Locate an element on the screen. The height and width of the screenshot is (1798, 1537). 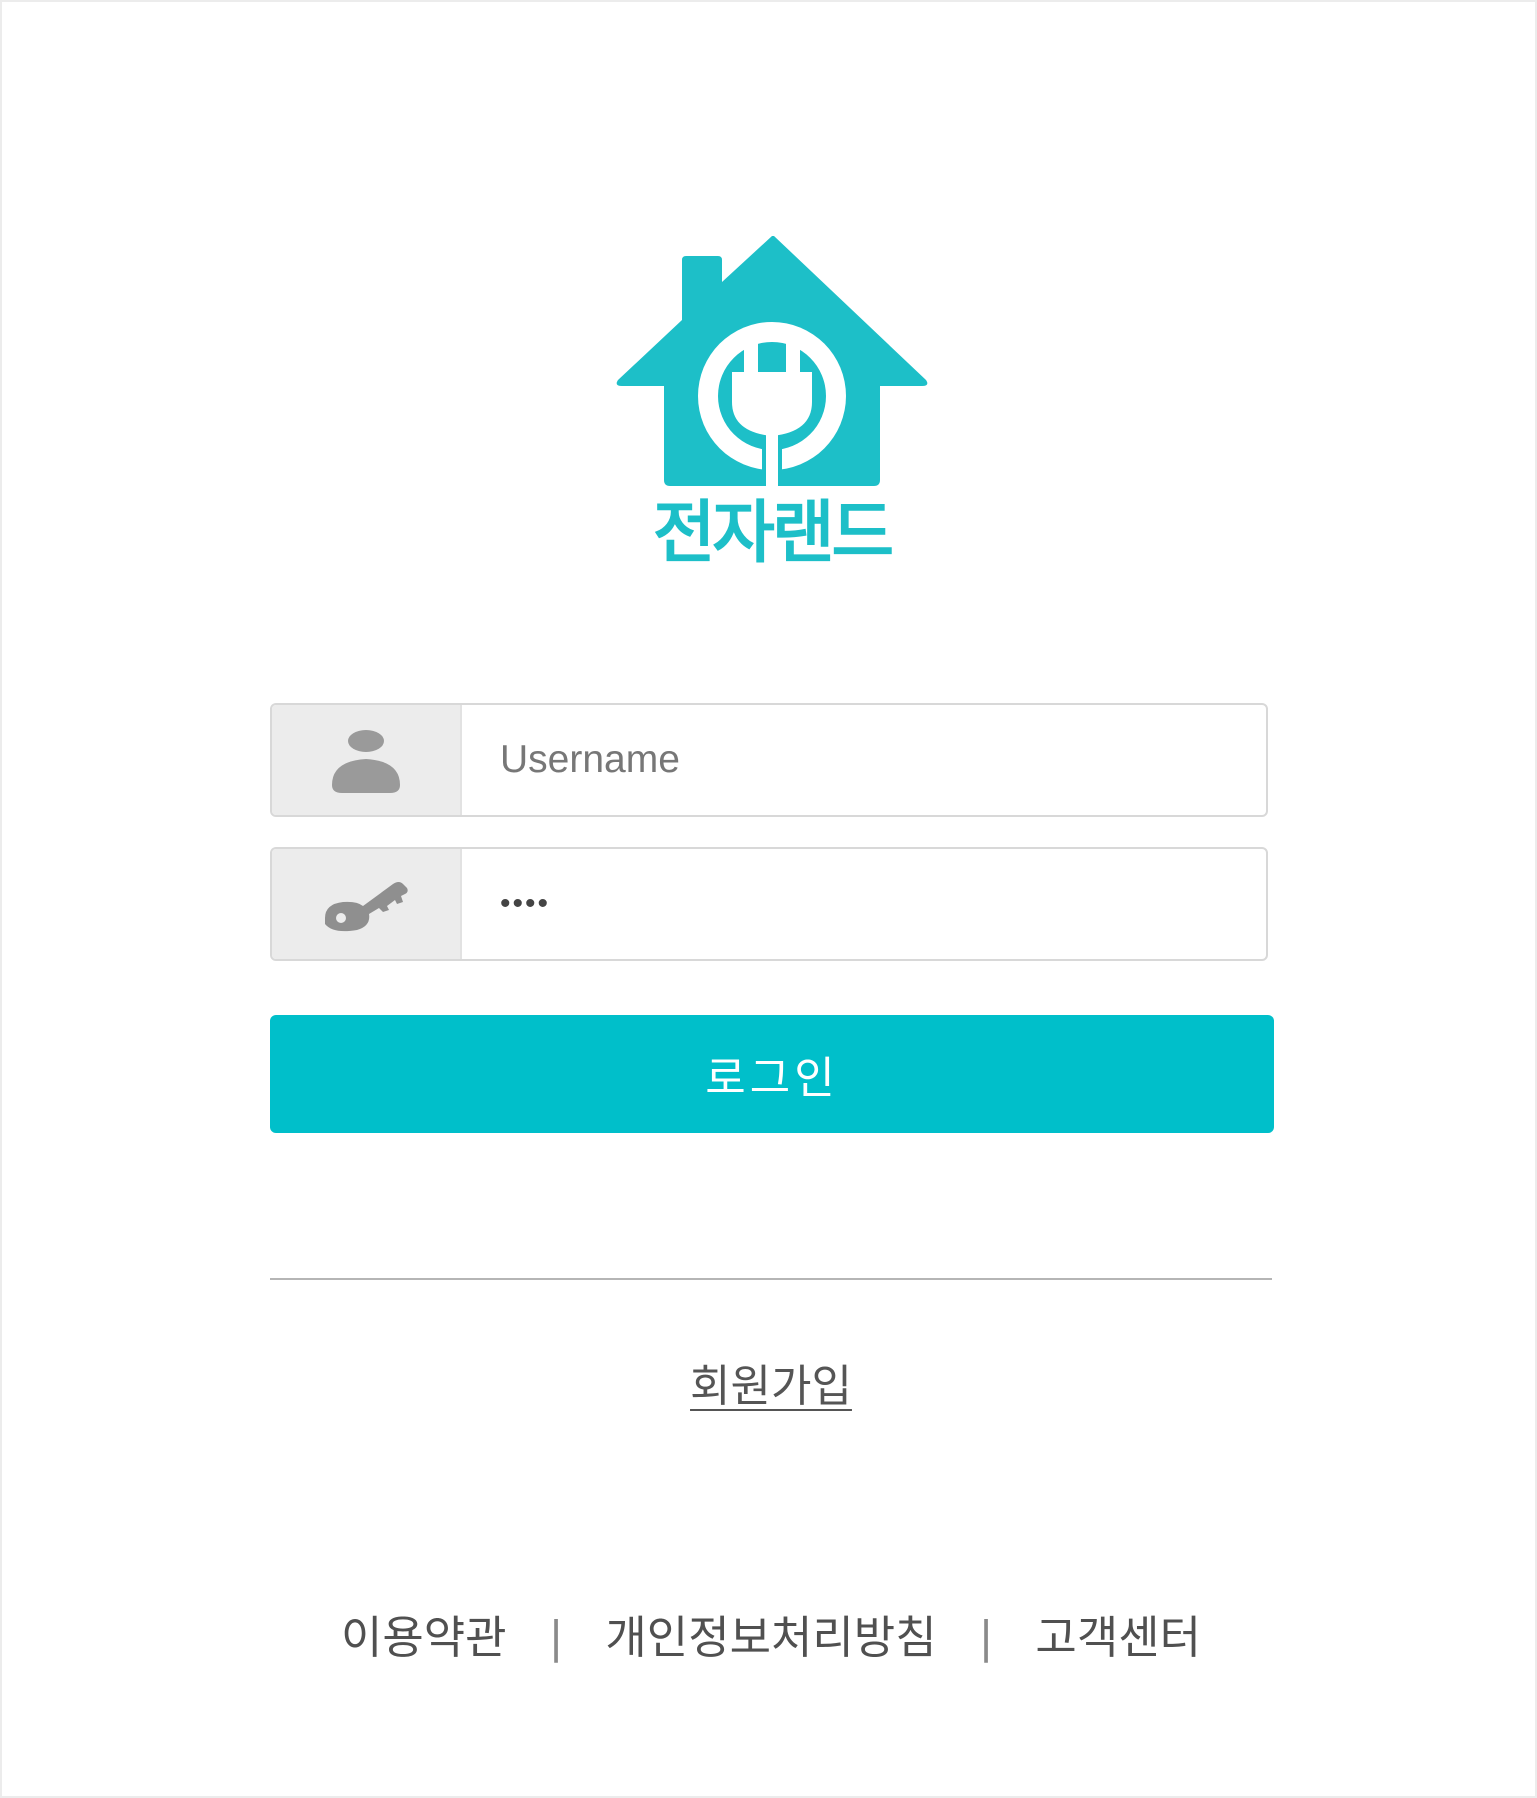
user-icon is located at coordinates (366, 761).